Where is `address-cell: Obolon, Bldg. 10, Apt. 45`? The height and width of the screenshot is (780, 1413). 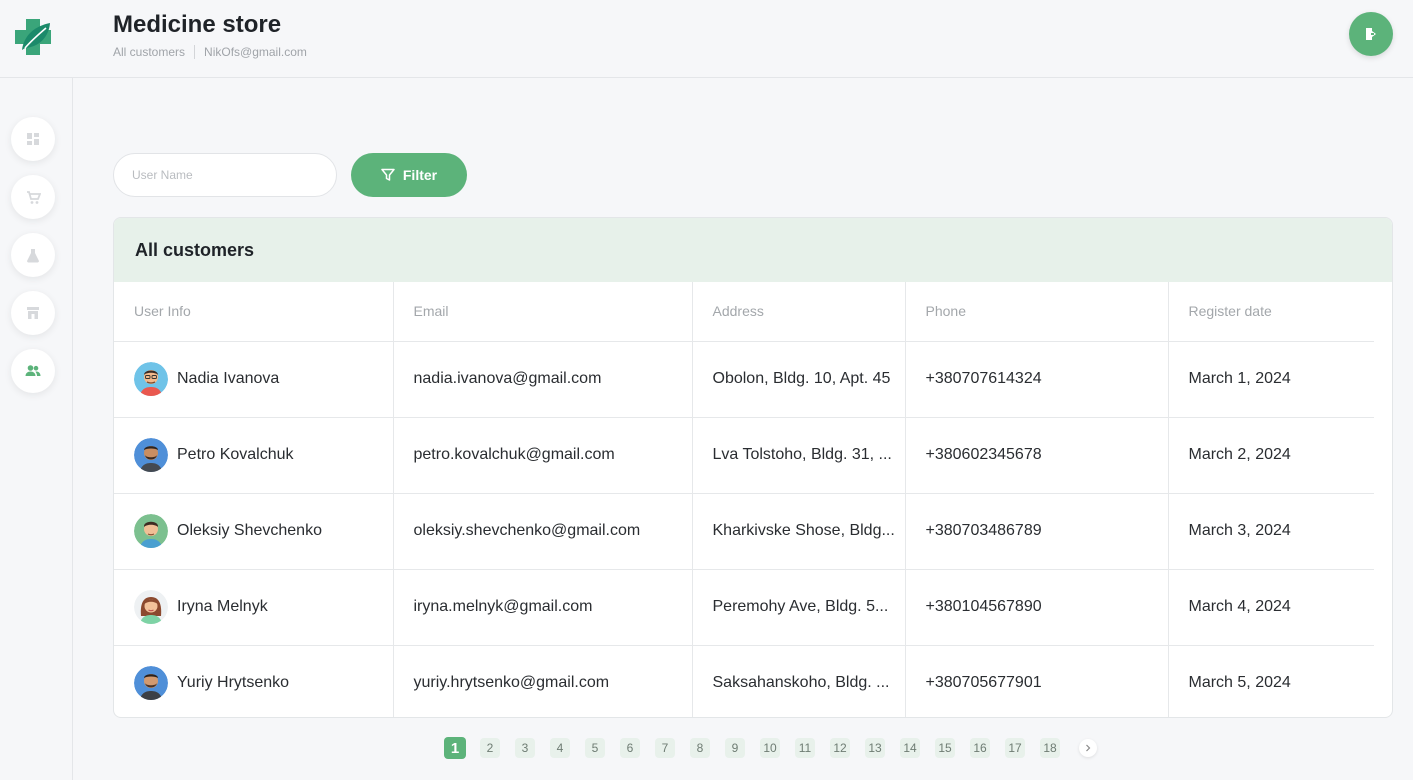 address-cell: Obolon, Bldg. 10, Apt. 45 is located at coordinates (798, 379).